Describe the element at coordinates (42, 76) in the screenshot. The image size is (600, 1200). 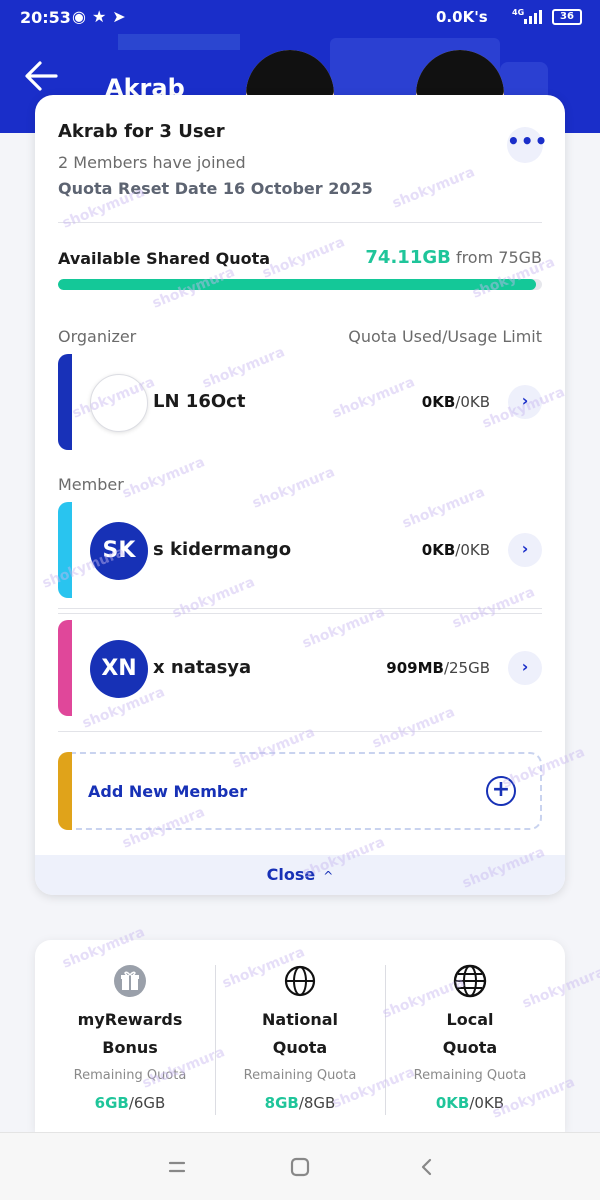
I see `arrow-left-icon` at that location.